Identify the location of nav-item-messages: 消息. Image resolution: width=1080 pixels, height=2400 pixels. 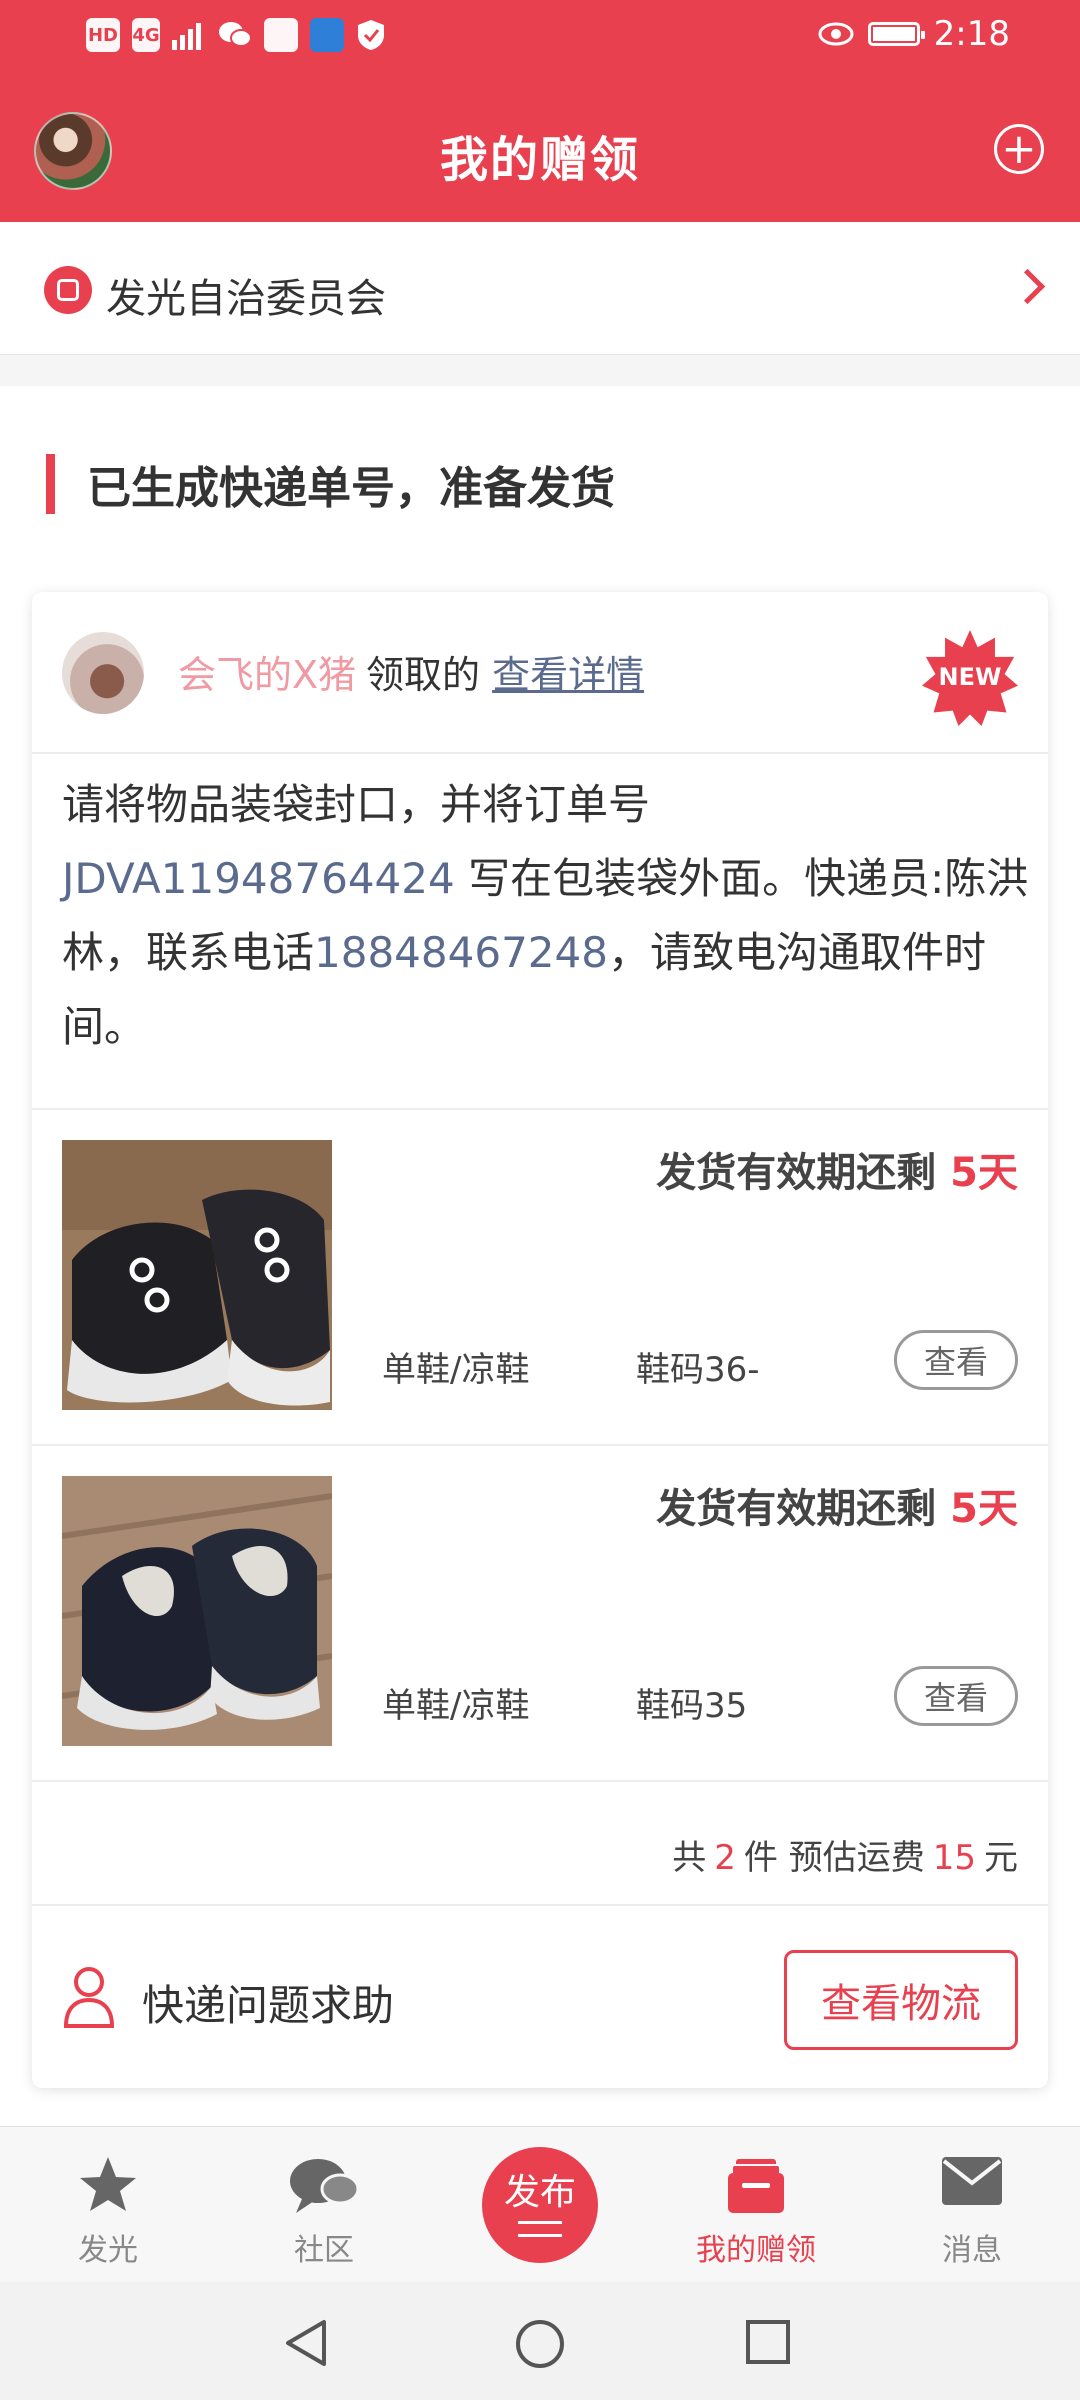
(972, 2205).